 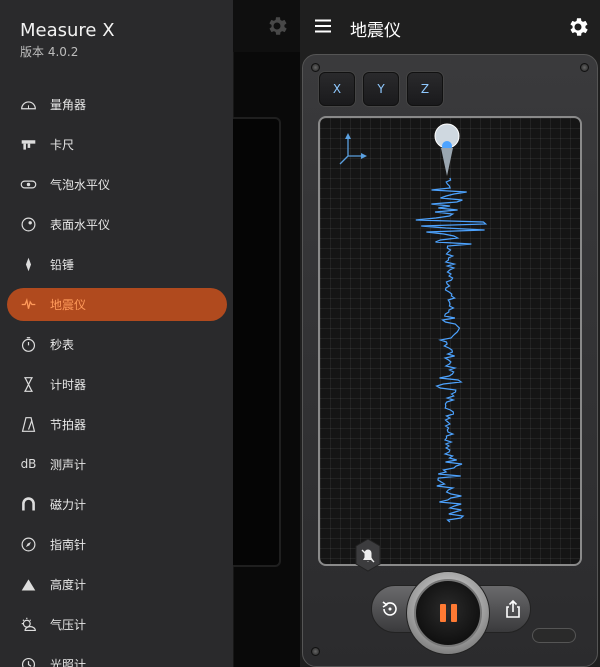 I want to click on metronome-icon, so click(x=28, y=424).